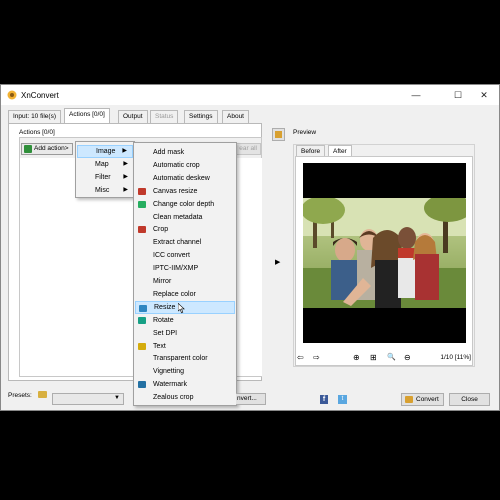  I want to click on folder-icon, so click(42, 394).